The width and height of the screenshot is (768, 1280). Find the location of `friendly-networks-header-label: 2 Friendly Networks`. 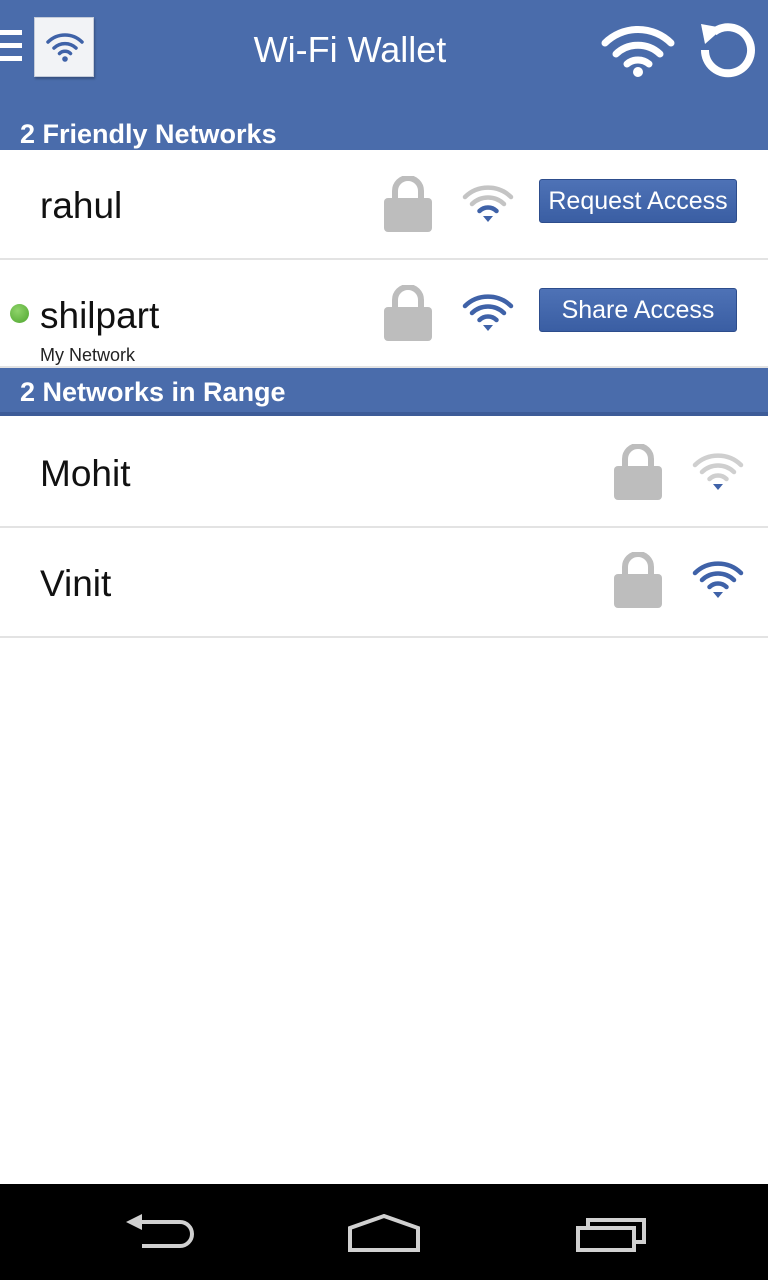

friendly-networks-header-label: 2 Friendly Networks is located at coordinates (148, 134).